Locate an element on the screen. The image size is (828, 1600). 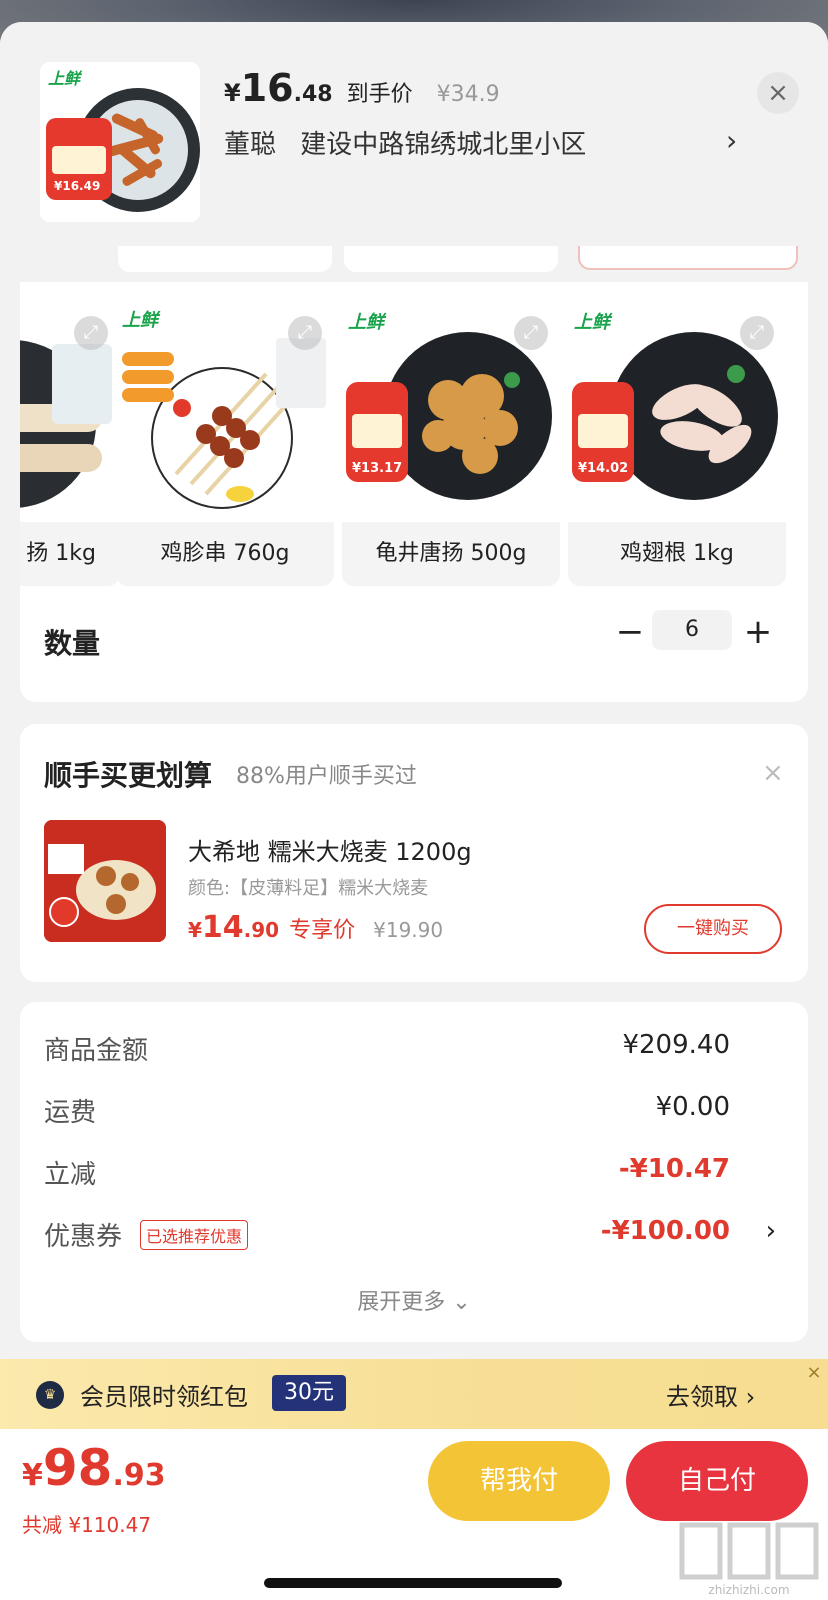
total-price: ¥ 98 .93 is located at coordinates (94, 1468).